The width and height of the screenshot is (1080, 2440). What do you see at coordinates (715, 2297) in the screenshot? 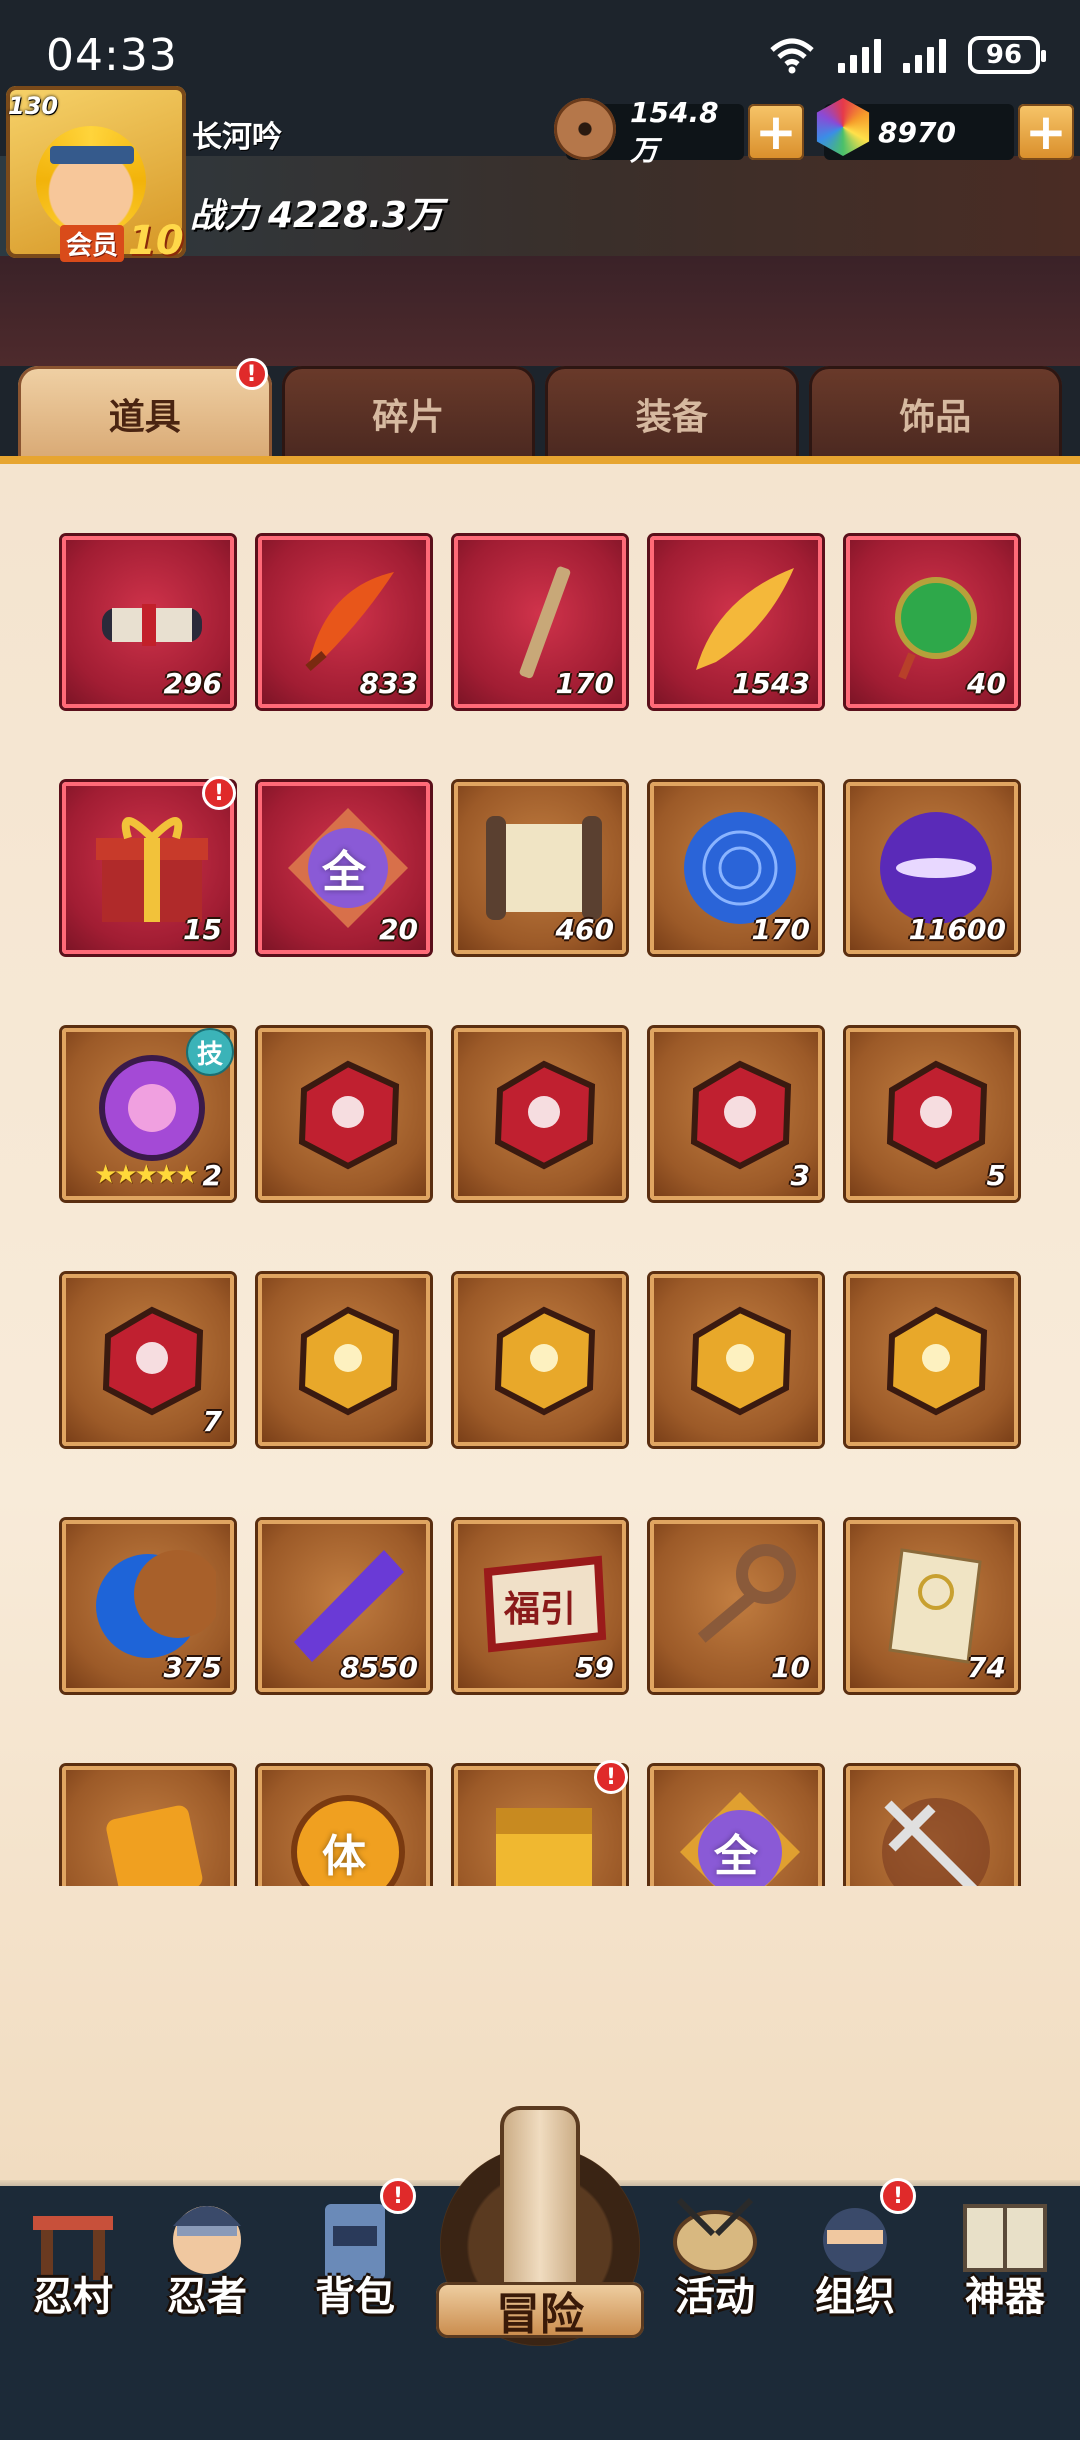
I see `nav-label: 活动` at bounding box center [715, 2297].